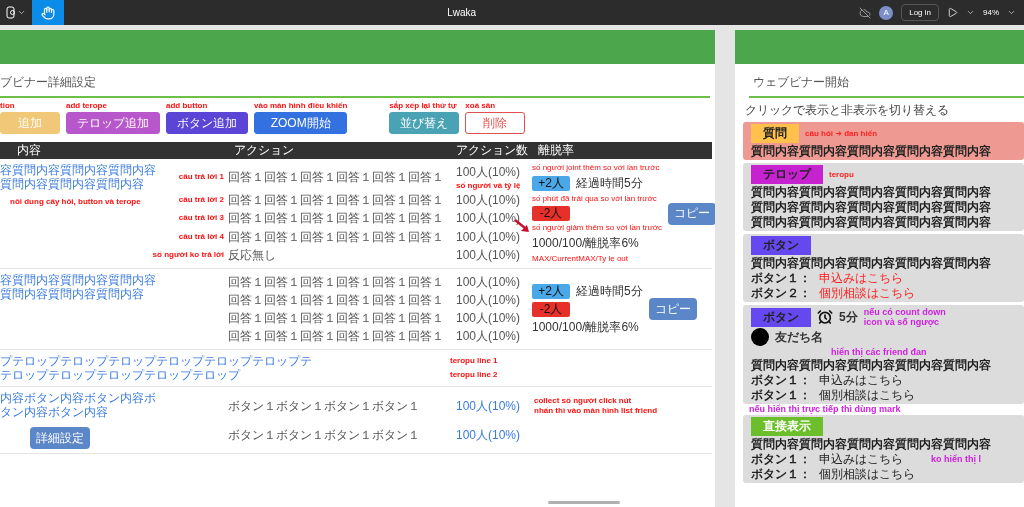  What do you see at coordinates (556, 150) in the screenshot?
I see `column-header: 離脱率` at bounding box center [556, 150].